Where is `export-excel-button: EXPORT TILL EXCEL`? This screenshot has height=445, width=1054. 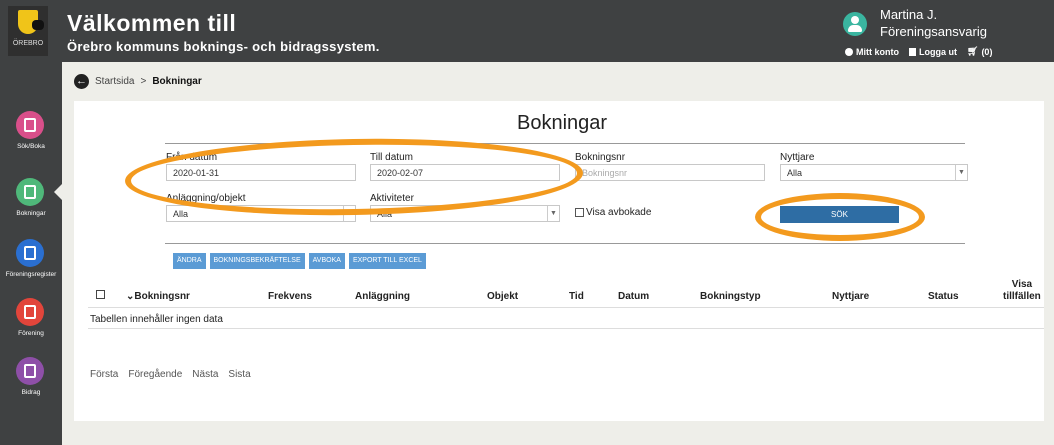 export-excel-button: EXPORT TILL EXCEL is located at coordinates (387, 261).